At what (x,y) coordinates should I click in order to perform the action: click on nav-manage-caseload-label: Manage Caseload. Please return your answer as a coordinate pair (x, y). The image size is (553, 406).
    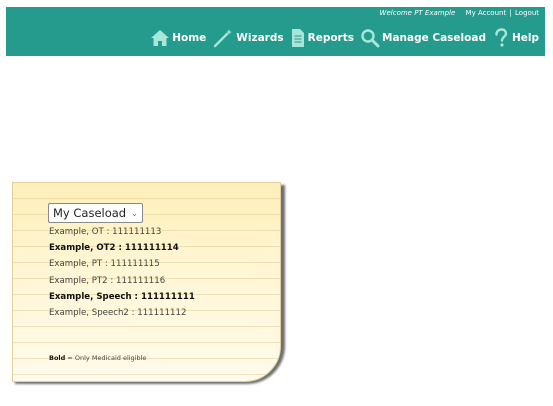
    Looking at the image, I should click on (434, 38).